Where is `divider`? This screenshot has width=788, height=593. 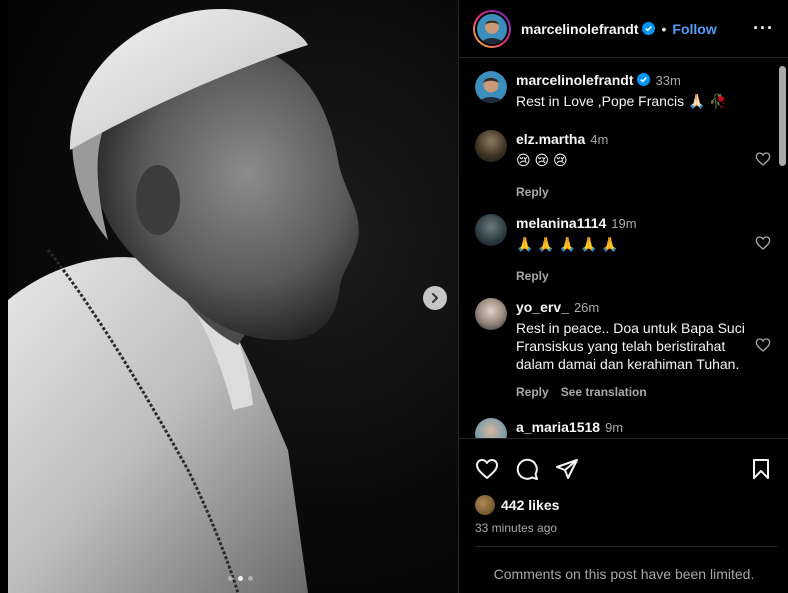 divider is located at coordinates (626, 546).